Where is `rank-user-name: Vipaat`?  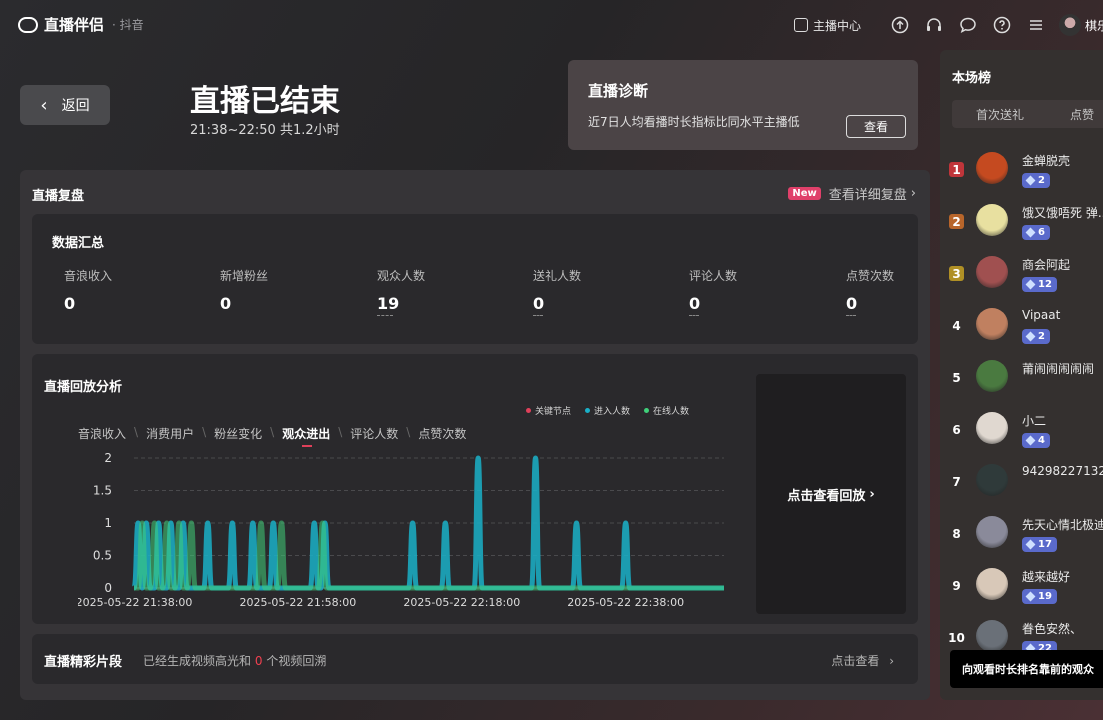 rank-user-name: Vipaat is located at coordinates (1041, 315).